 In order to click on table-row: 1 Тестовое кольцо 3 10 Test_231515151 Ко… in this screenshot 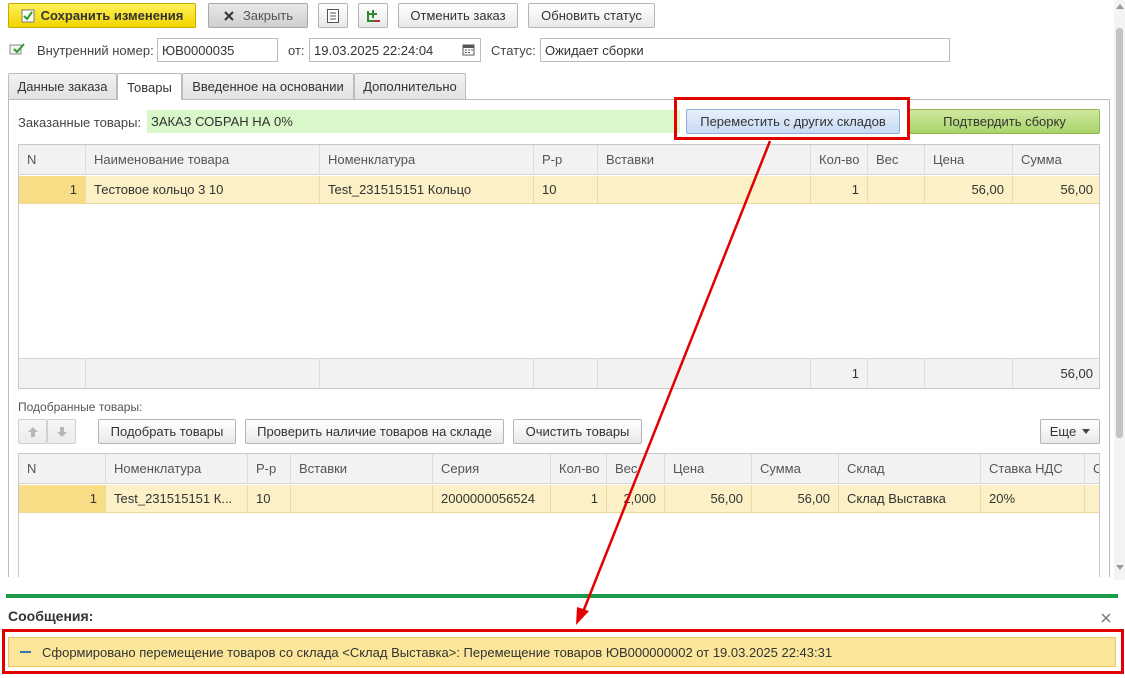, I will do `click(559, 190)`.